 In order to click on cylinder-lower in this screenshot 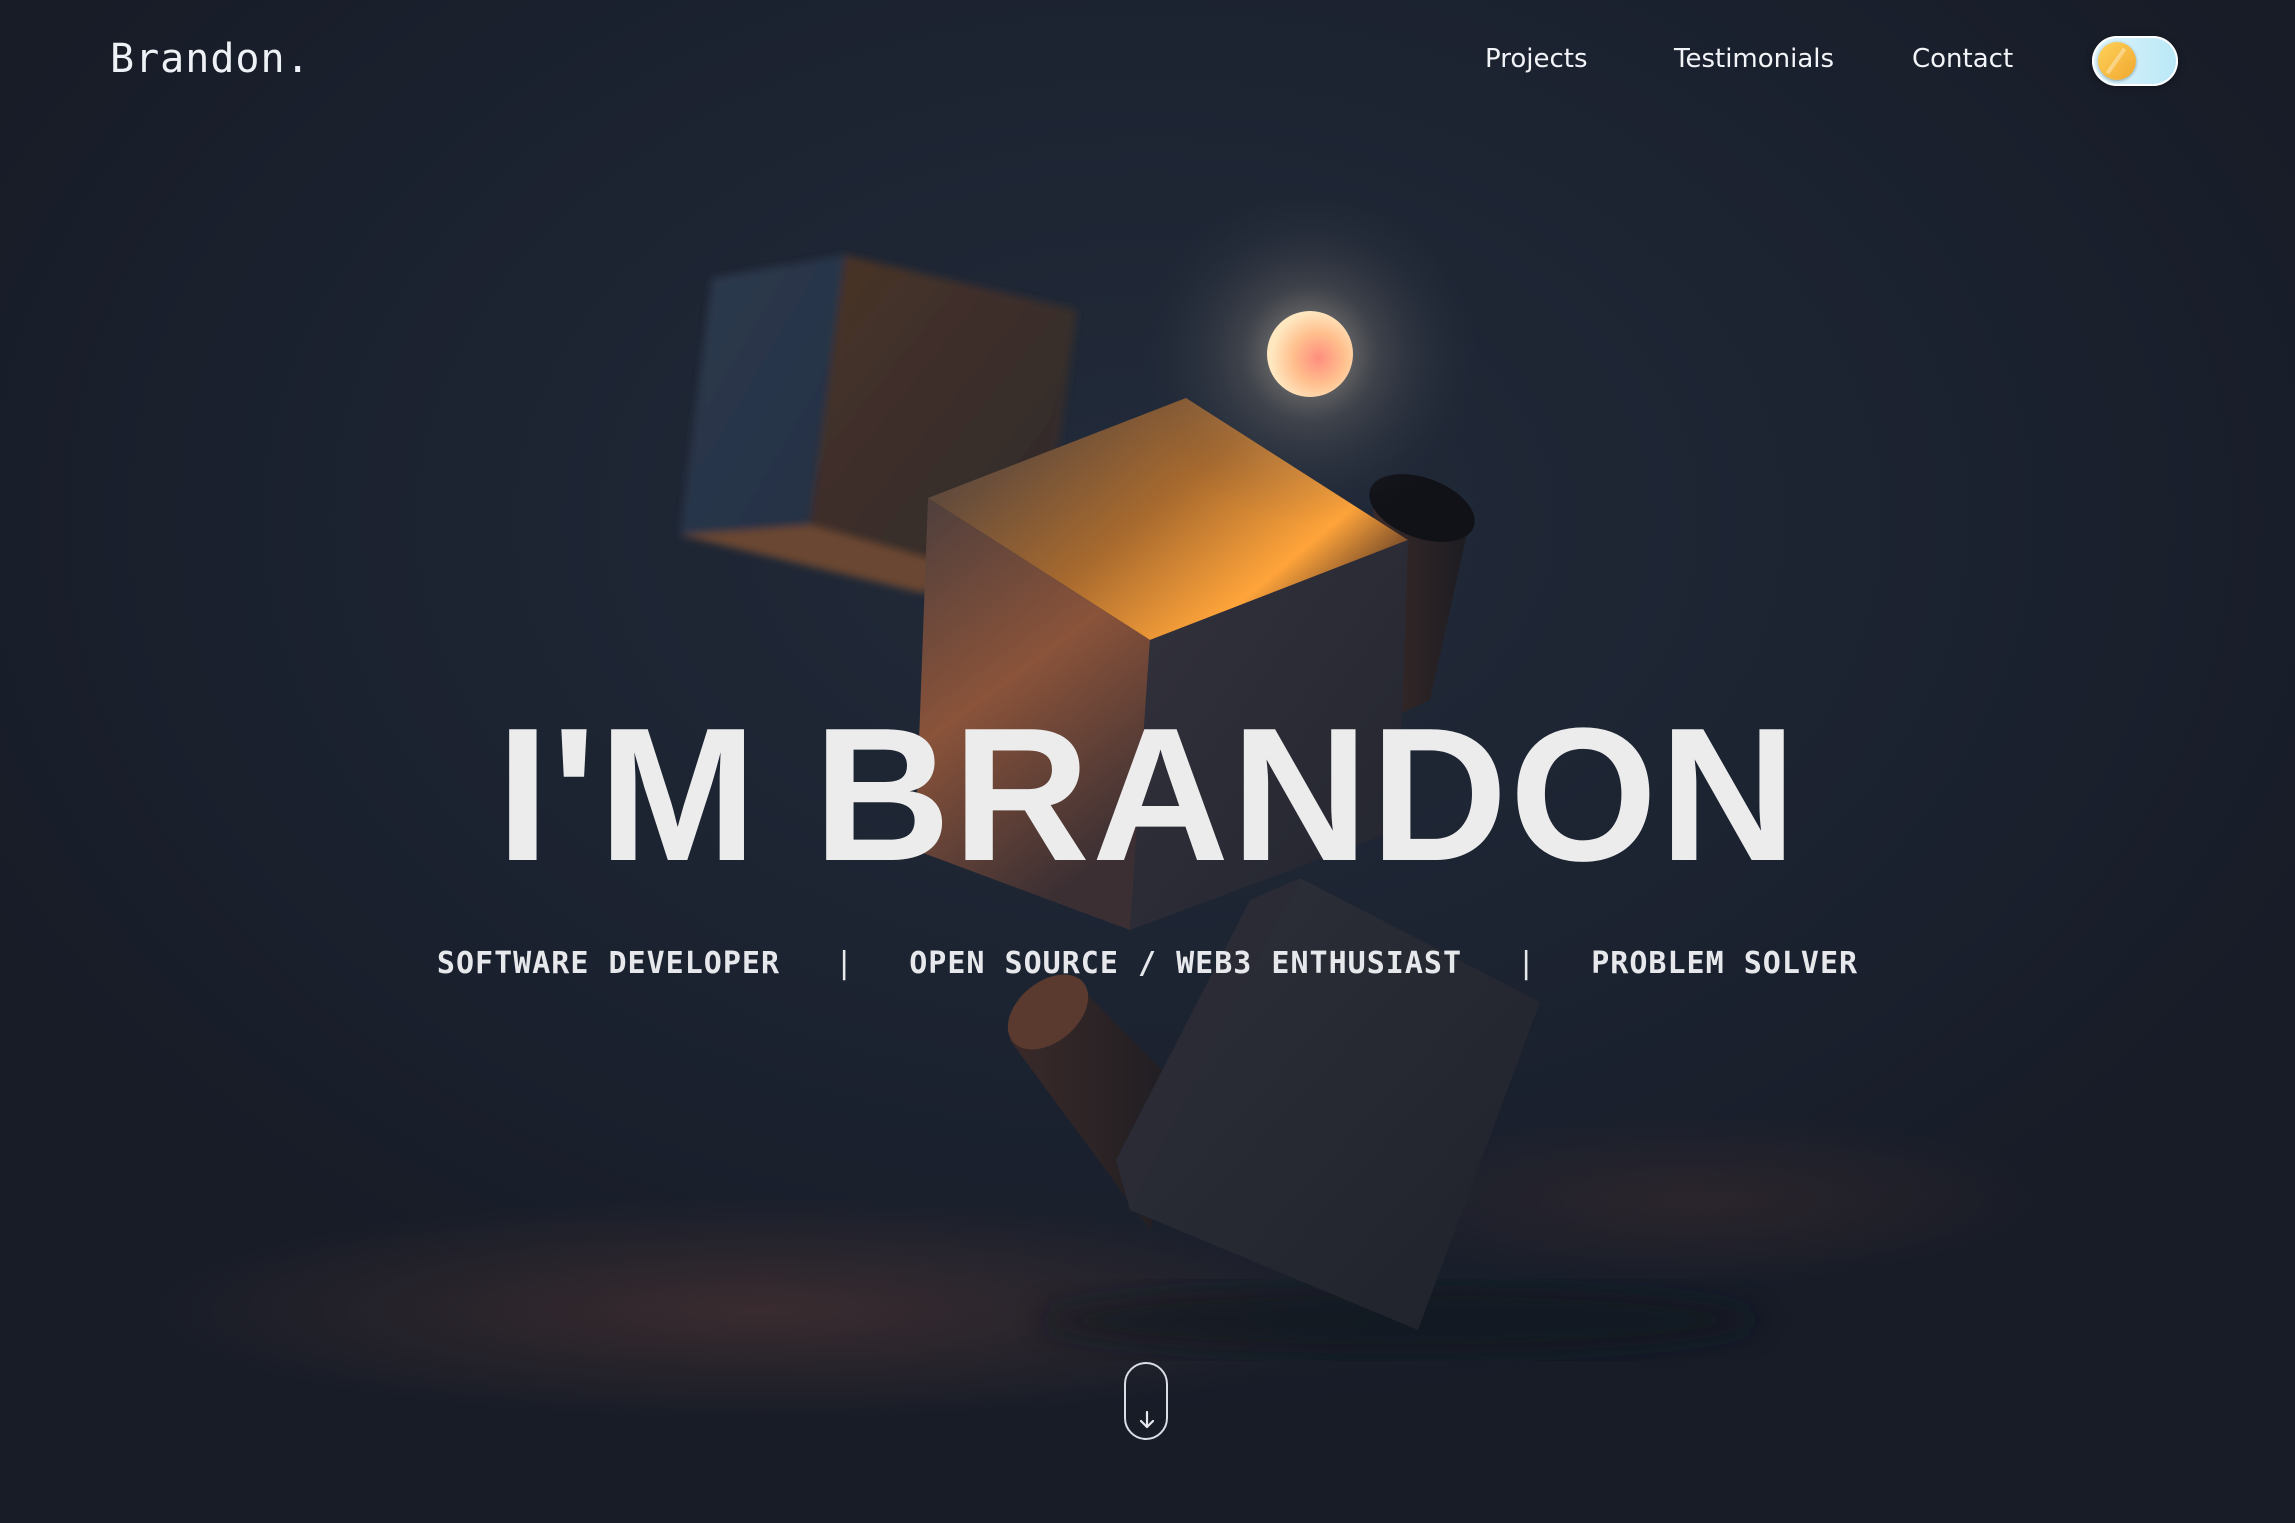, I will do `click(1099, 1102)`.